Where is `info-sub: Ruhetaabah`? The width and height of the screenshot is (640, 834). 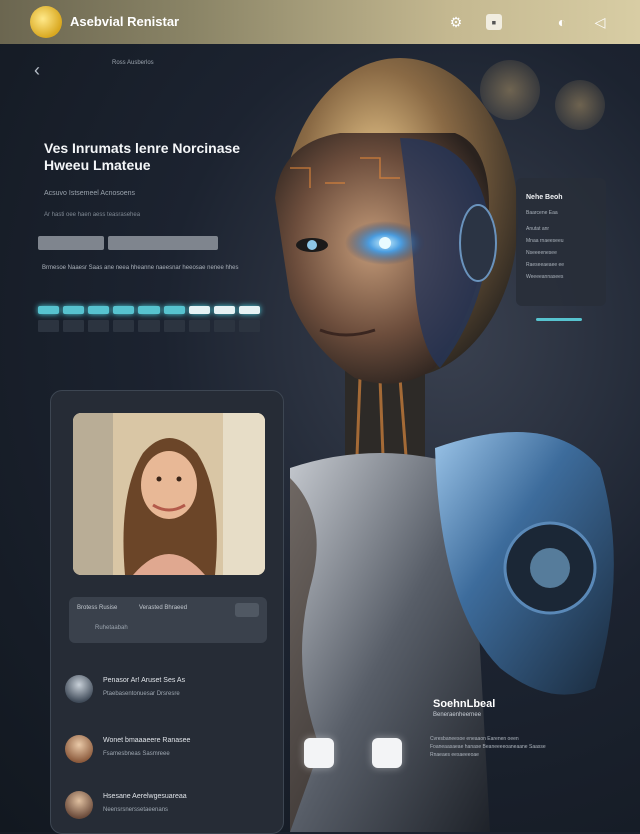
info-sub: Ruhetaabah is located at coordinates (111, 628).